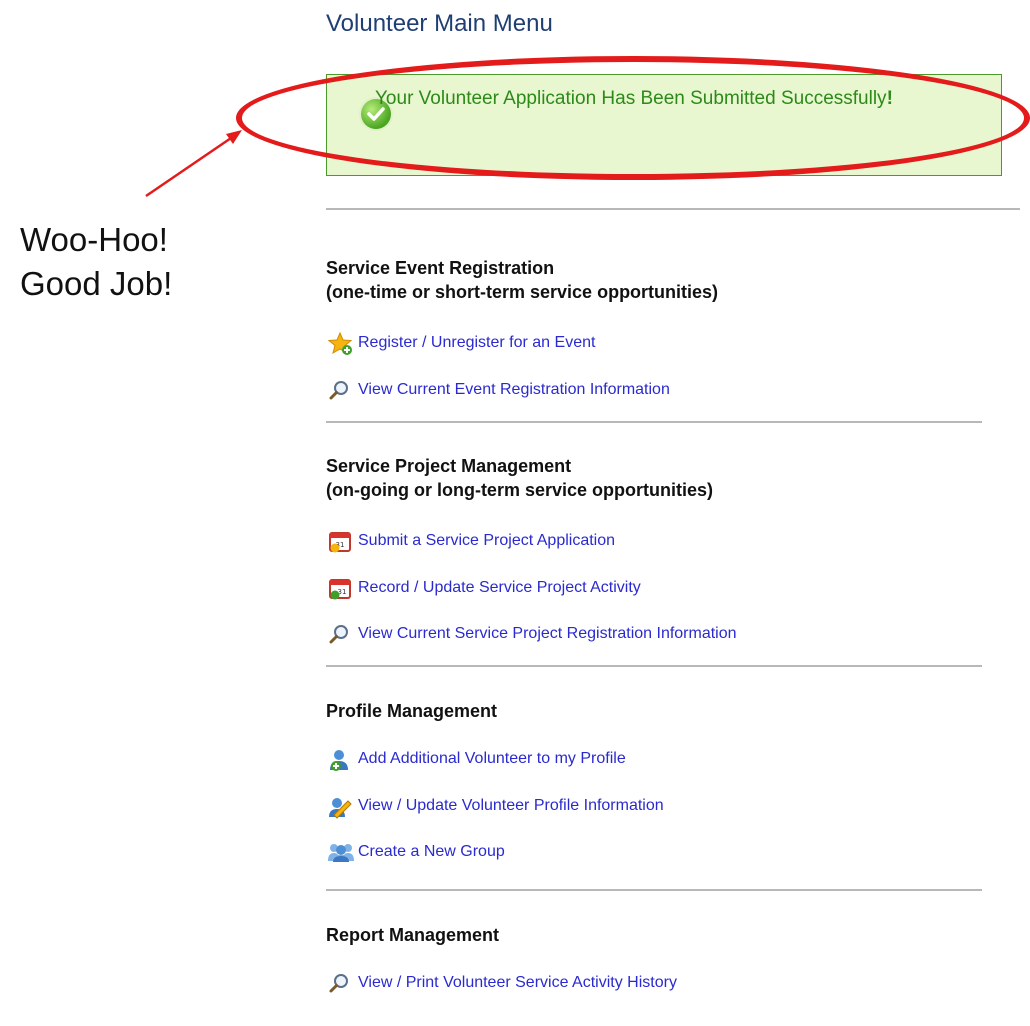  I want to click on section-heading: Service Project Management, so click(449, 466).